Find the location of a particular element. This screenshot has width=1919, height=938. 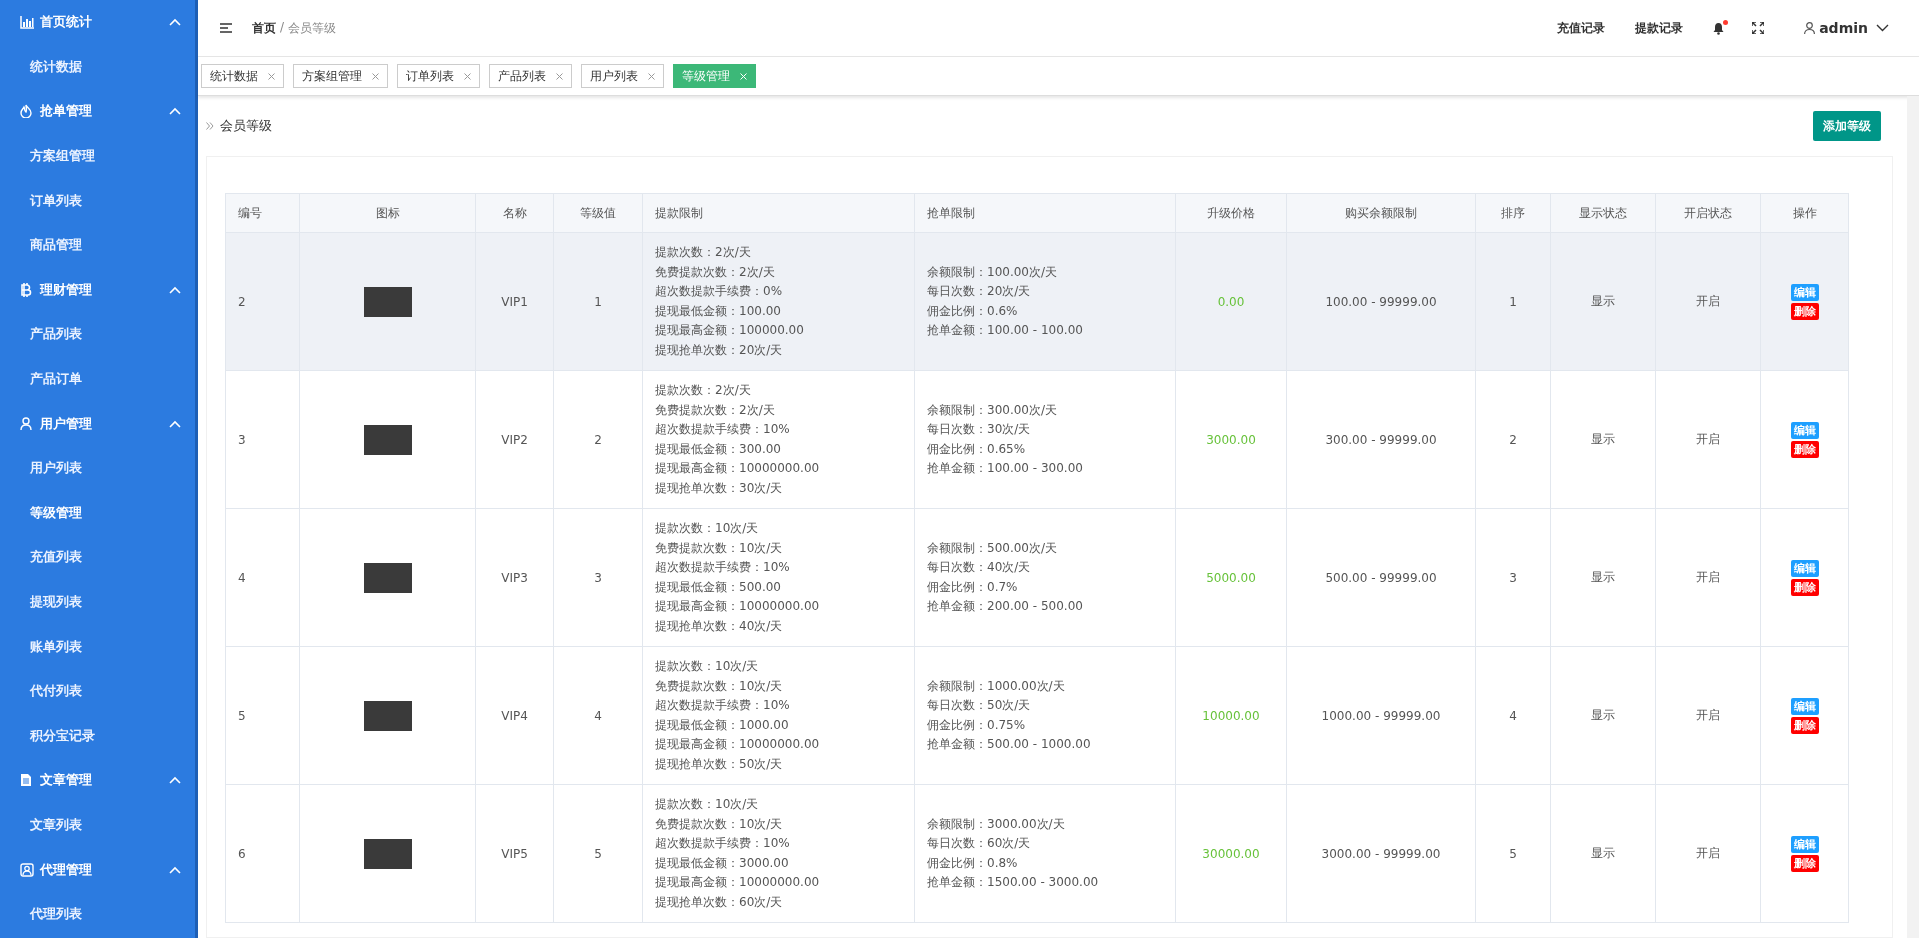

table-row: 6 VIP5 5 提款次数：10次/天 免费提款次数：10次/天 超次数提款手续费：10% 提现最低金额：3000.00 提现最高金额：10000000.00 提现抢单次数：60次/天 余额限制：3000.00次/天 每日次数：60次/天 佣金比例：0.8% 抢单金额：1500.00 - 3000.00 30000.00 3000.00 - 99999.00 5 显示 开启 编辑 删除 is located at coordinates (1037, 853).